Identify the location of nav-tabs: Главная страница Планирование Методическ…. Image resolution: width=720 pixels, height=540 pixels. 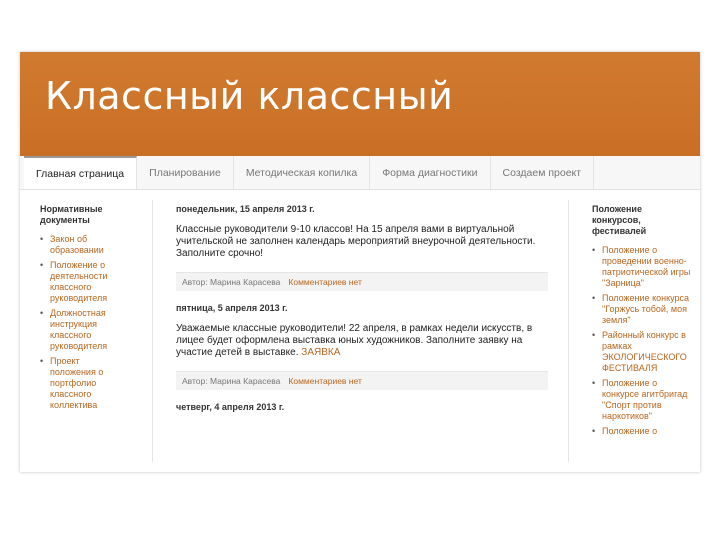
(360, 173).